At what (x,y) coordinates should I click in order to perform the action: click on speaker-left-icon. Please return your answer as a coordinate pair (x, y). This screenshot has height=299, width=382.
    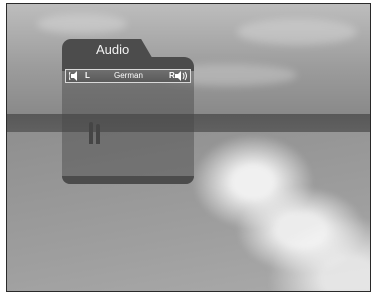
    Looking at the image, I should click on (76, 76).